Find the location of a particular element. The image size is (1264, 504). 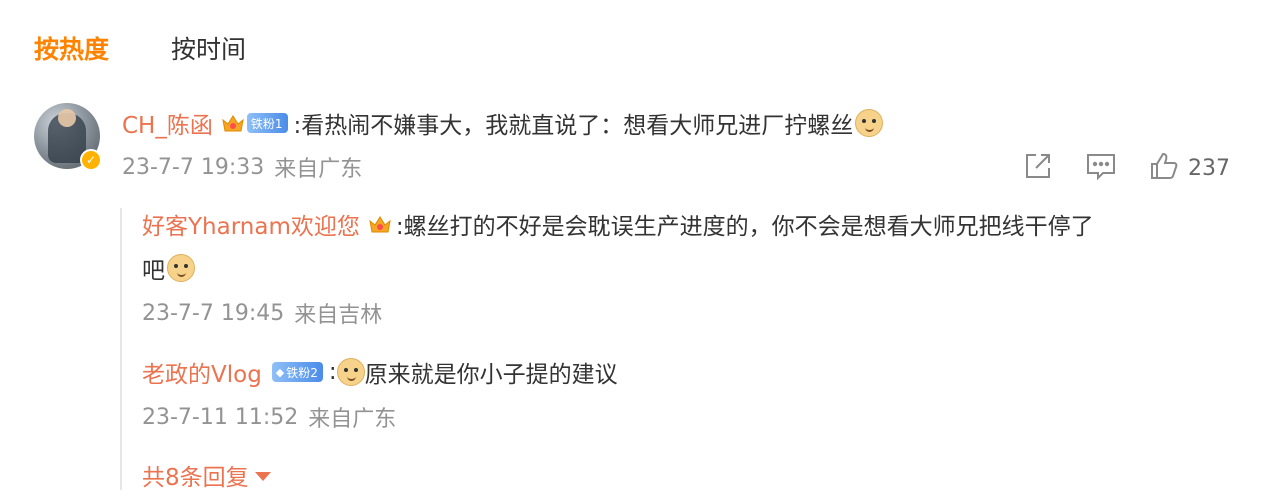

comment-line: CH_陈函 铁粉1 :看热闹不嫌事大，我就直说了：想看大师兄进厂拧螺丝 is located at coordinates (503, 123).